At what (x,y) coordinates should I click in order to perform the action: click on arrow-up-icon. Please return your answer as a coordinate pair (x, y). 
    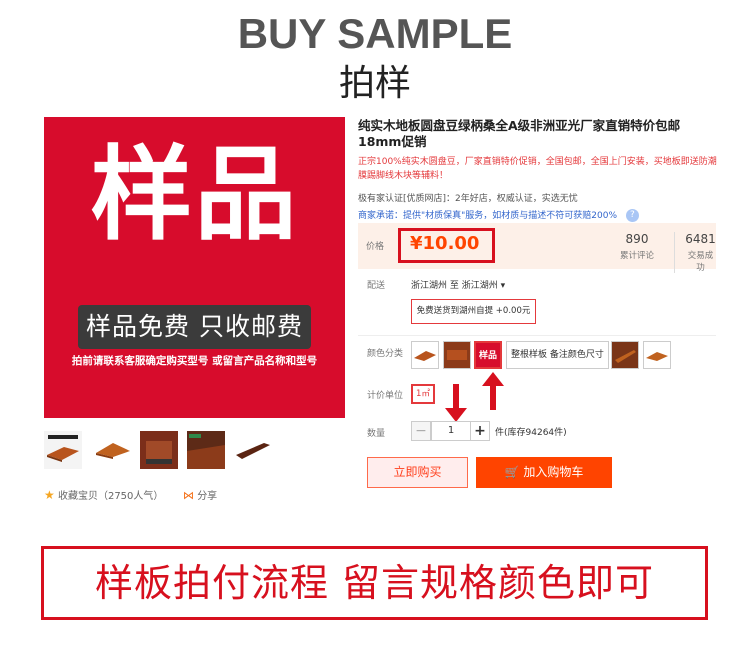
    Looking at the image, I should click on (493, 391).